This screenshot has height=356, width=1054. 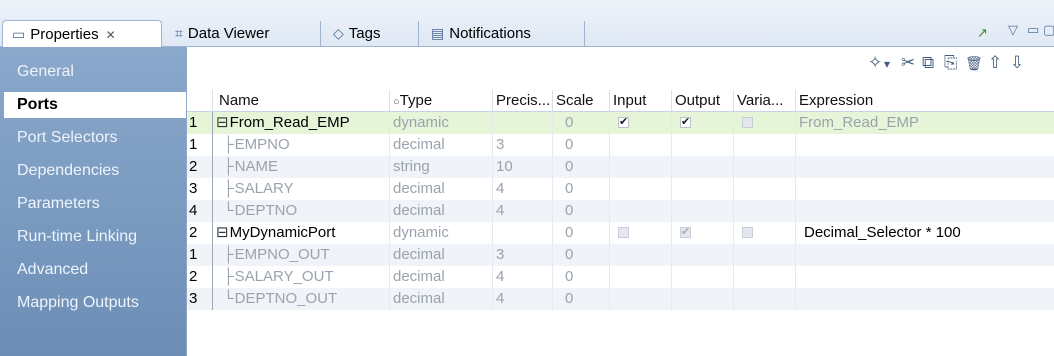 I want to click on port-input-cell: ✔, so click(x=641, y=123).